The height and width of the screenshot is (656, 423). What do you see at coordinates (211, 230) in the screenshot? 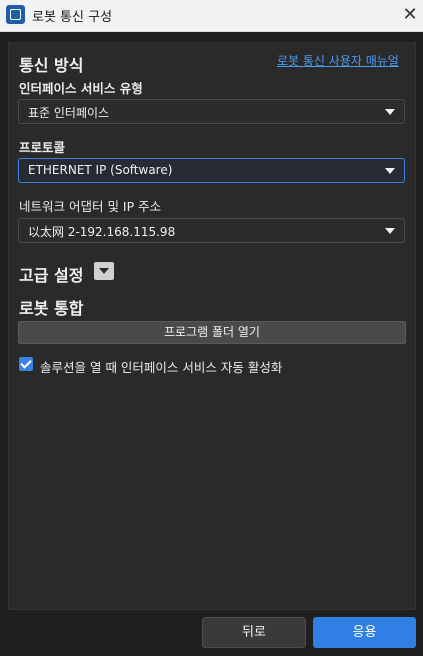
I see `adapter-select: 以太网 2-192.168.115.98` at bounding box center [211, 230].